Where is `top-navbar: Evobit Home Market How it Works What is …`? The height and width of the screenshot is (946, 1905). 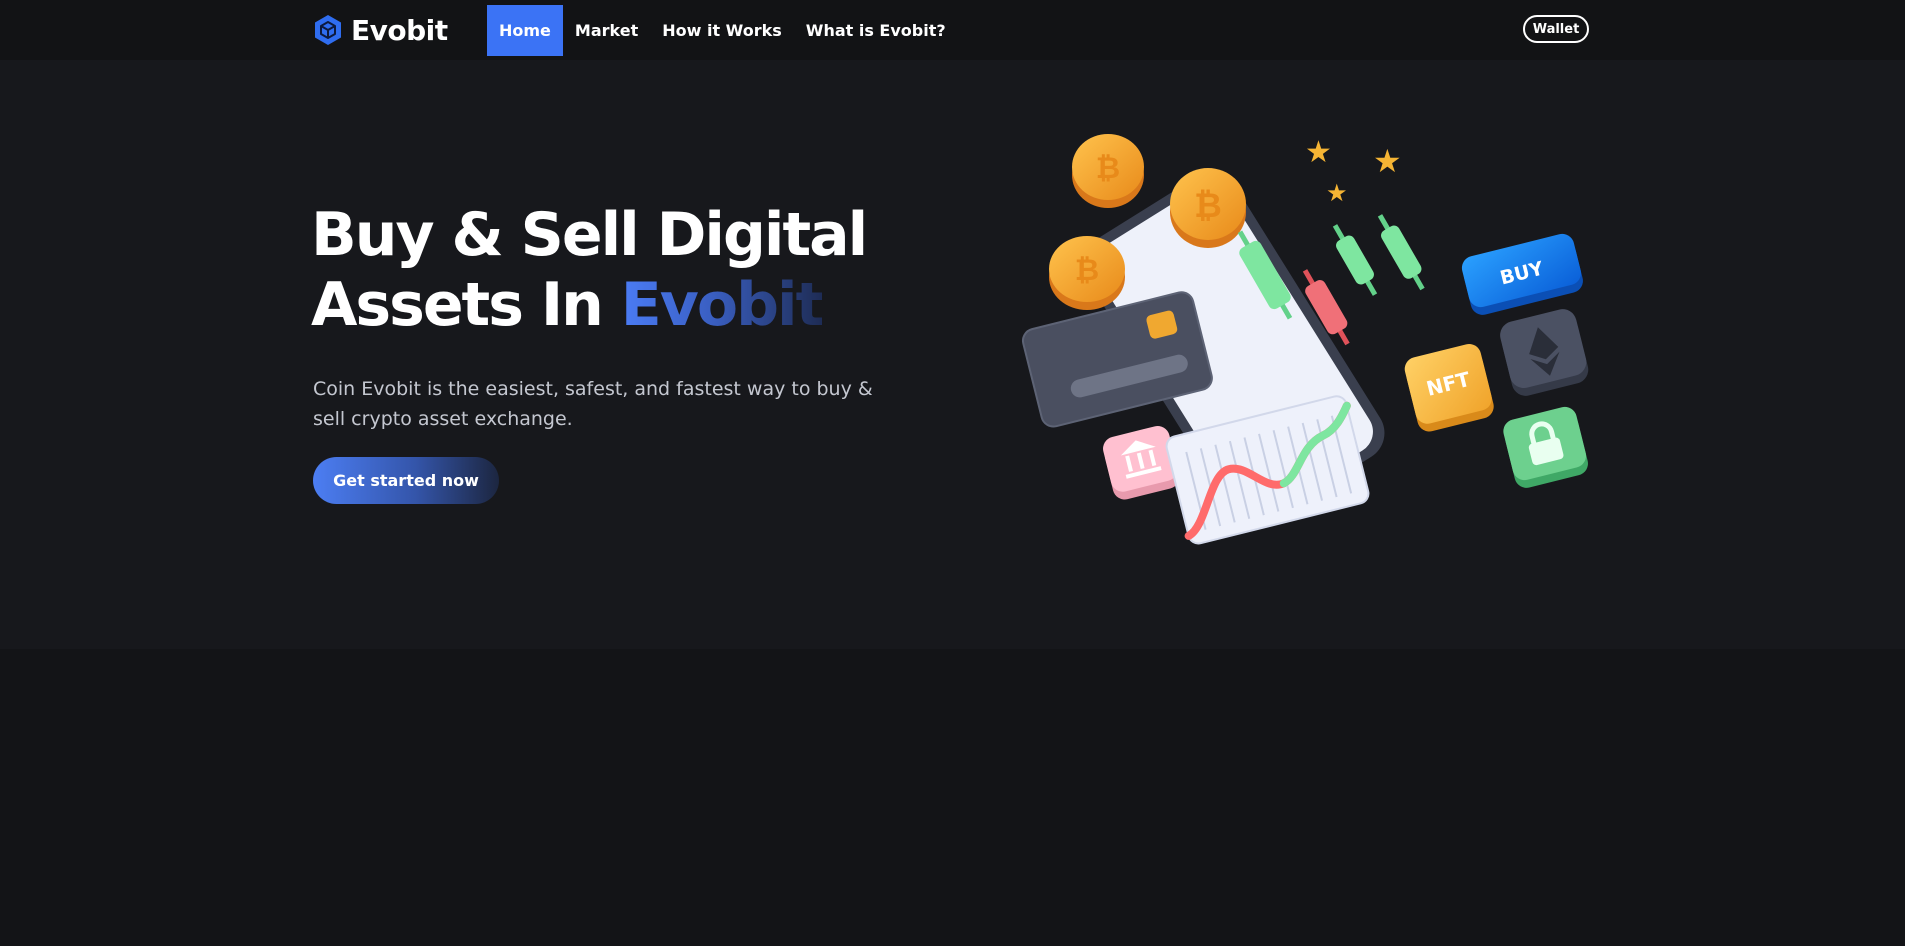
top-navbar: Evobit Home Market How it Works What is … is located at coordinates (952, 30).